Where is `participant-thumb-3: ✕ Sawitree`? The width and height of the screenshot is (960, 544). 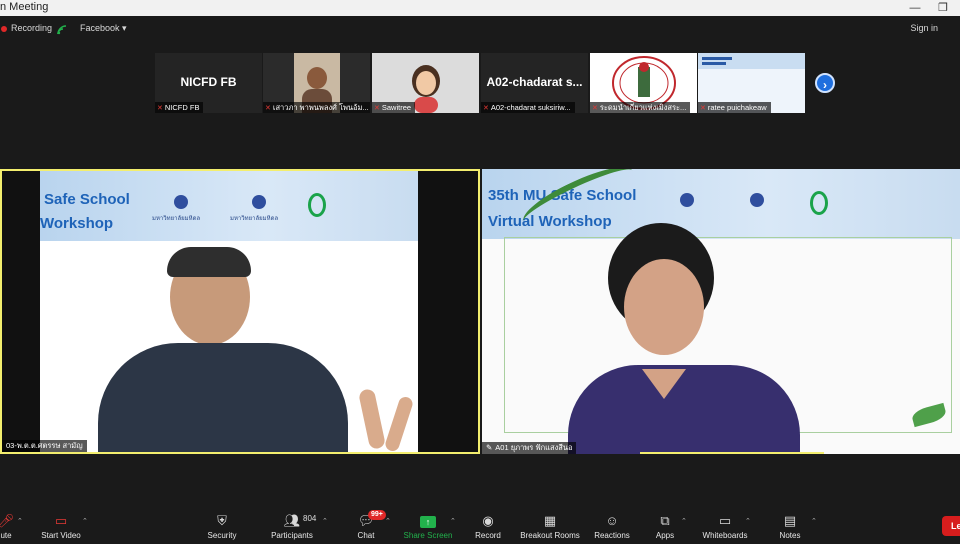
participant-thumb-3: ✕ Sawitree is located at coordinates (425, 83).